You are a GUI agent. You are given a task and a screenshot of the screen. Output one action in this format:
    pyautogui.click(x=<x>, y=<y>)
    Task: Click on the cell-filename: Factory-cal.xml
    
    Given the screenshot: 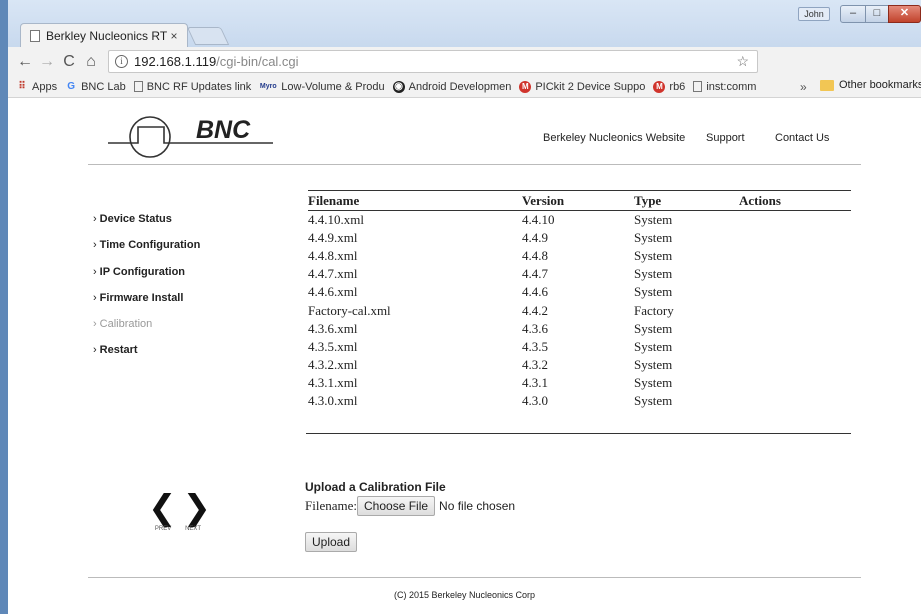 What is the action you would take?
    pyautogui.click(x=349, y=310)
    